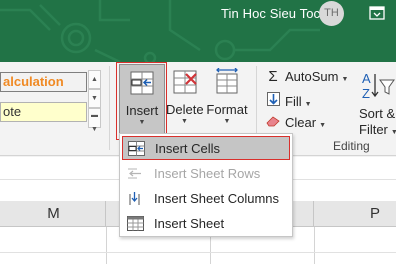 Image resolution: width=396 pixels, height=264 pixels. Describe the element at coordinates (293, 101) in the screenshot. I see `fill-label: Fill` at that location.